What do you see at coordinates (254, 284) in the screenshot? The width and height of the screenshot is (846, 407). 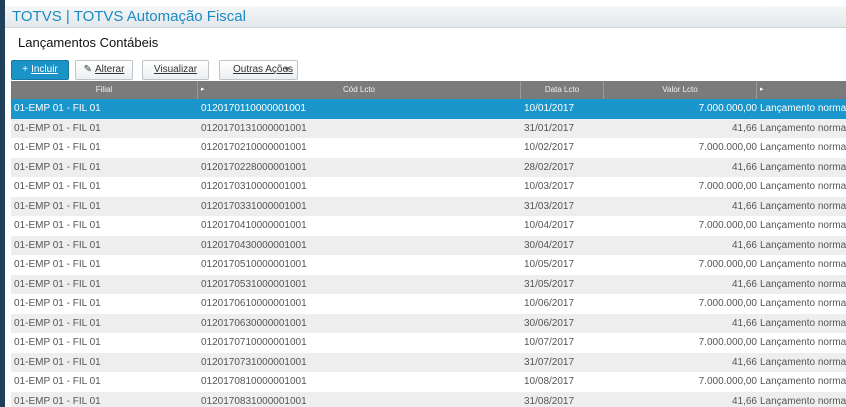 I see `cell-cod-lcto: 0120170531000001001` at bounding box center [254, 284].